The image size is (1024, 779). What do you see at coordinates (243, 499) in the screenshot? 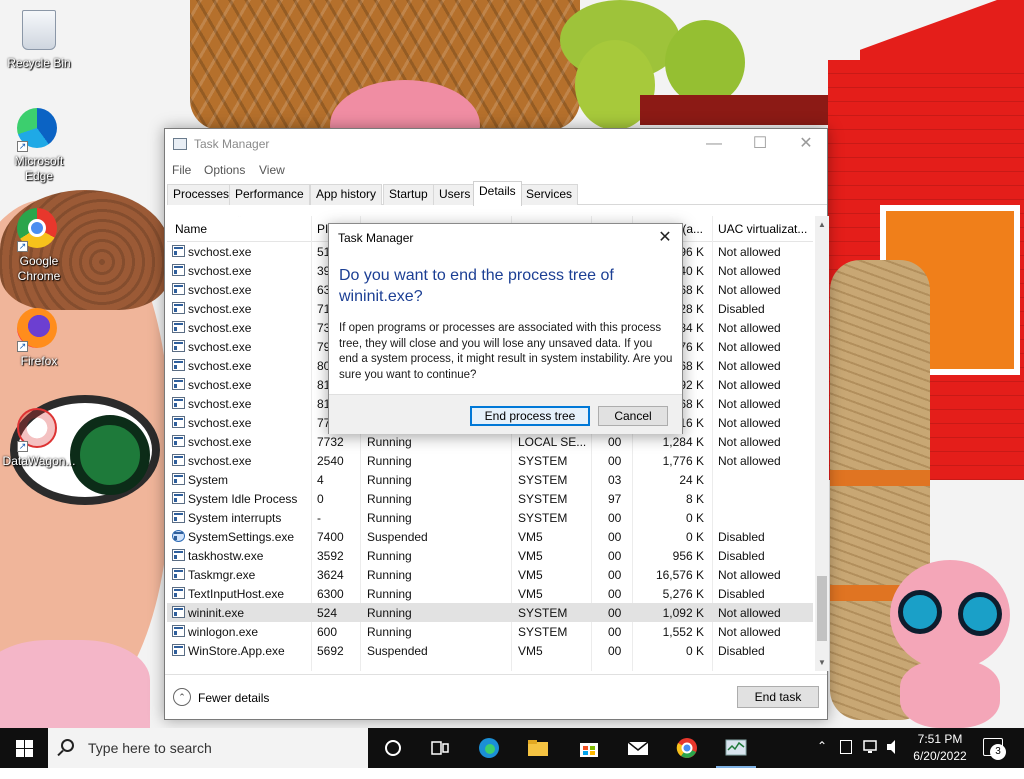
I see `cell-name: System Idle Process` at bounding box center [243, 499].